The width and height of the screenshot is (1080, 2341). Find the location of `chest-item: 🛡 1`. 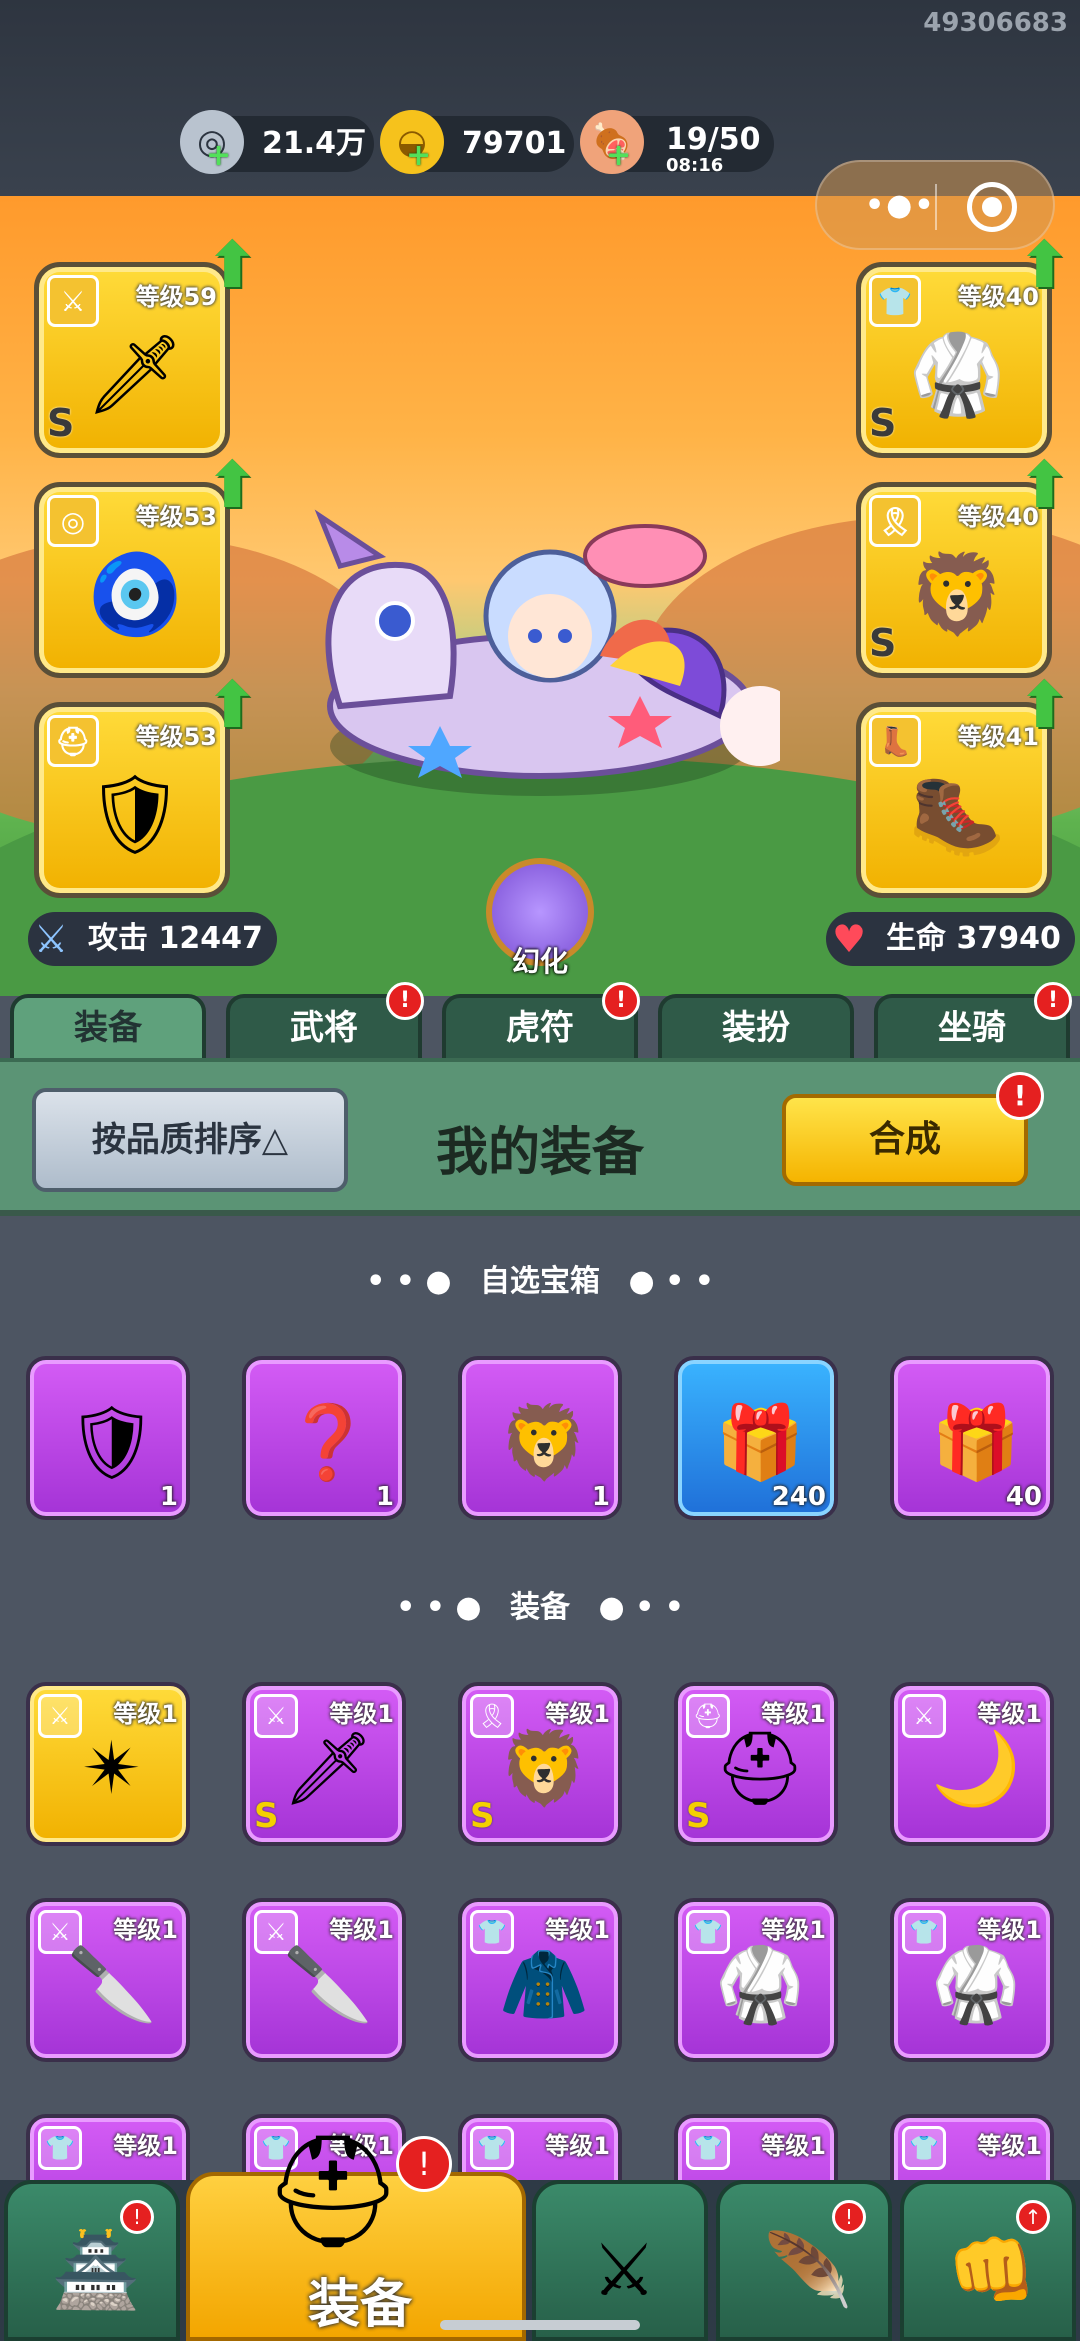

chest-item: 🛡 1 is located at coordinates (108, 1438).